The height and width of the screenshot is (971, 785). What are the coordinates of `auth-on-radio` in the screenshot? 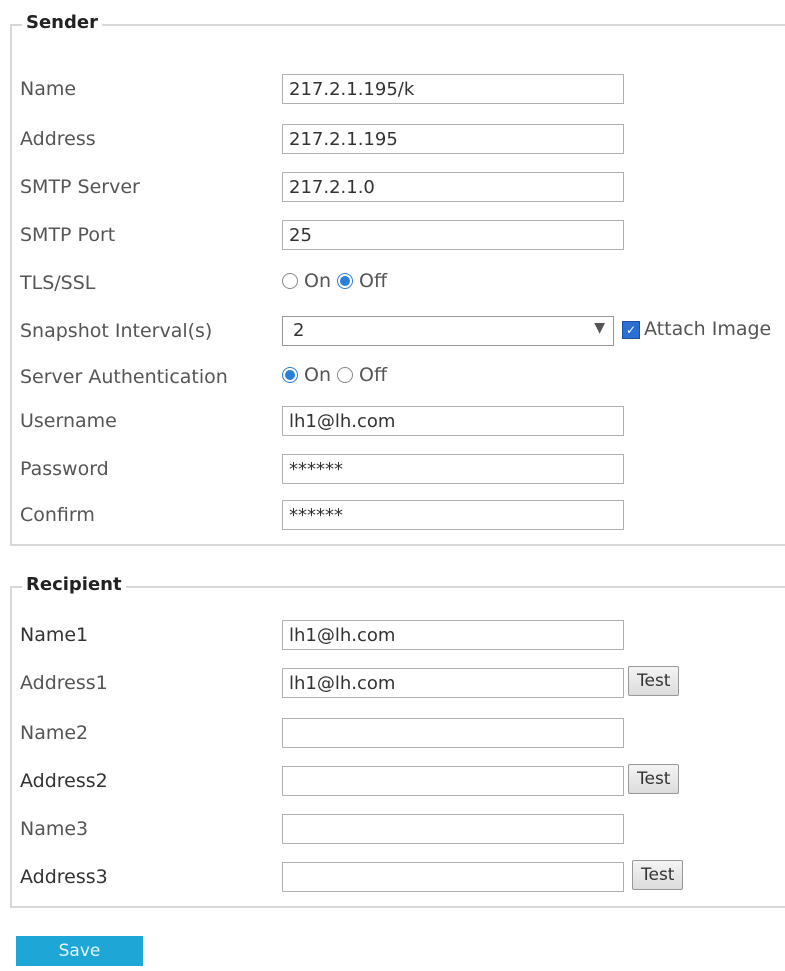 It's located at (290, 375).